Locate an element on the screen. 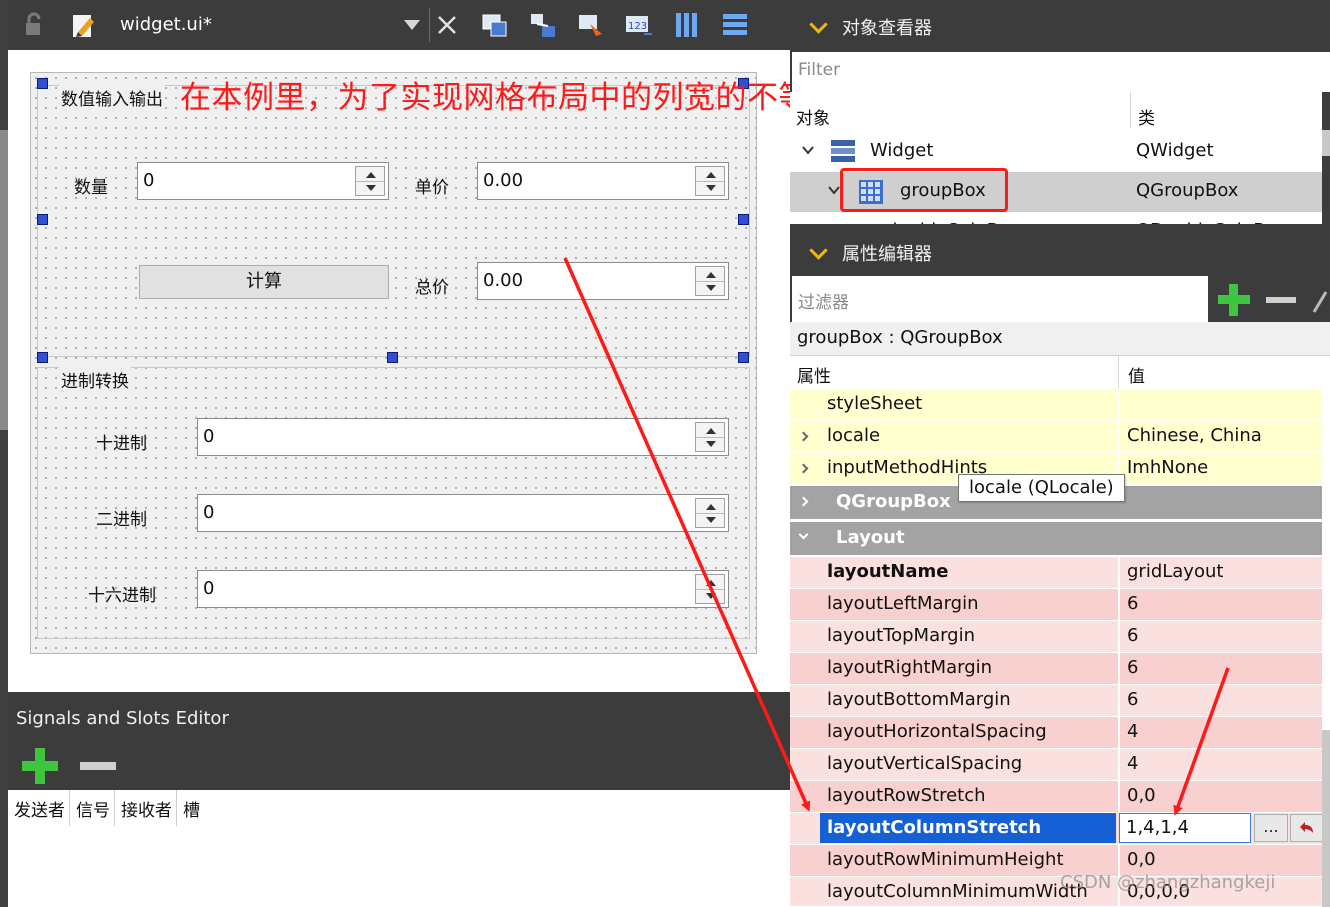  property-row-layouthorizontalspacing: layoutHorizontalSpacing 4 is located at coordinates (1056, 733).